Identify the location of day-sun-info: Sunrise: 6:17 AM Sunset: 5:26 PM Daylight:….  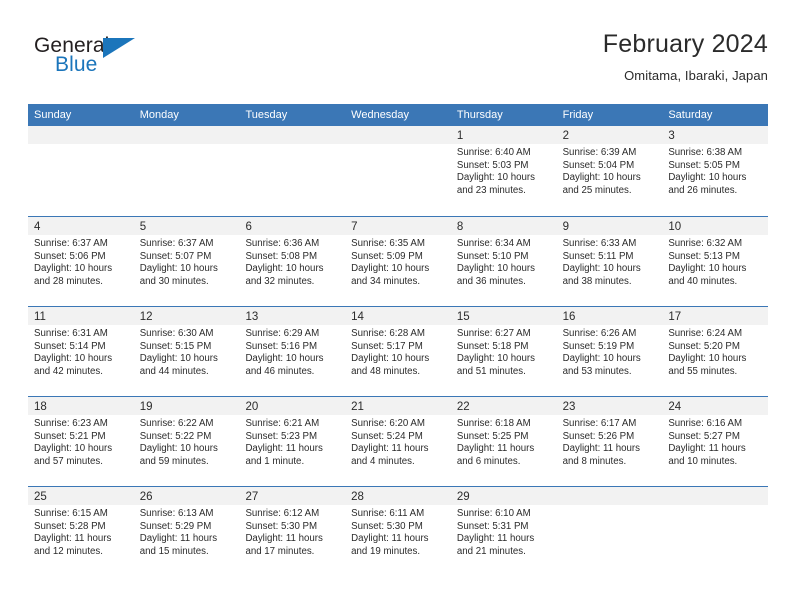
(610, 441).